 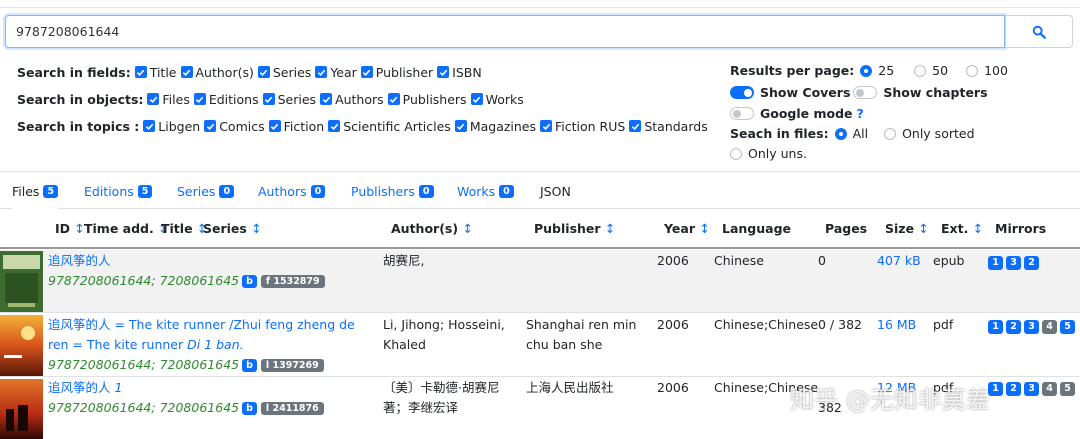 I want to click on file-id-badge: l 2411876, so click(x=292, y=408).